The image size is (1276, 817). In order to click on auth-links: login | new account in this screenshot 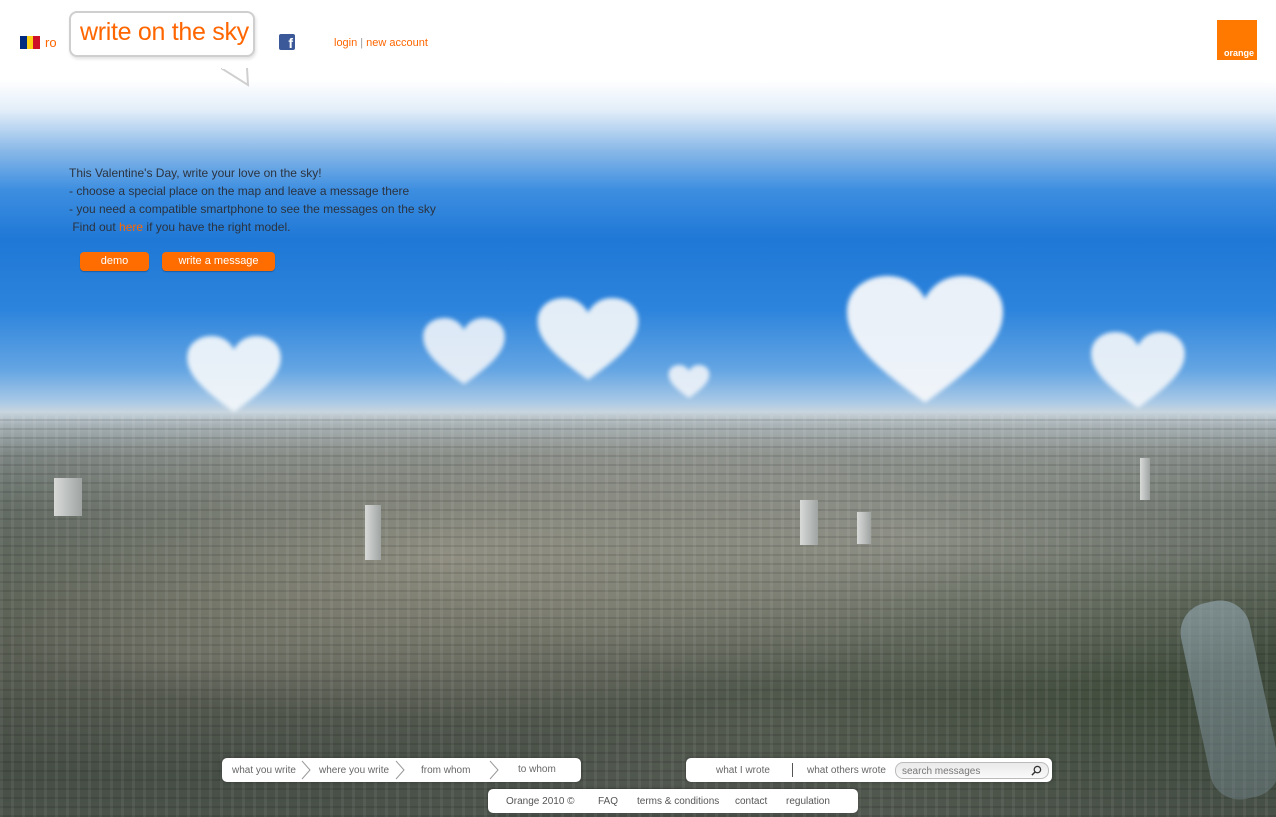, I will do `click(381, 43)`.